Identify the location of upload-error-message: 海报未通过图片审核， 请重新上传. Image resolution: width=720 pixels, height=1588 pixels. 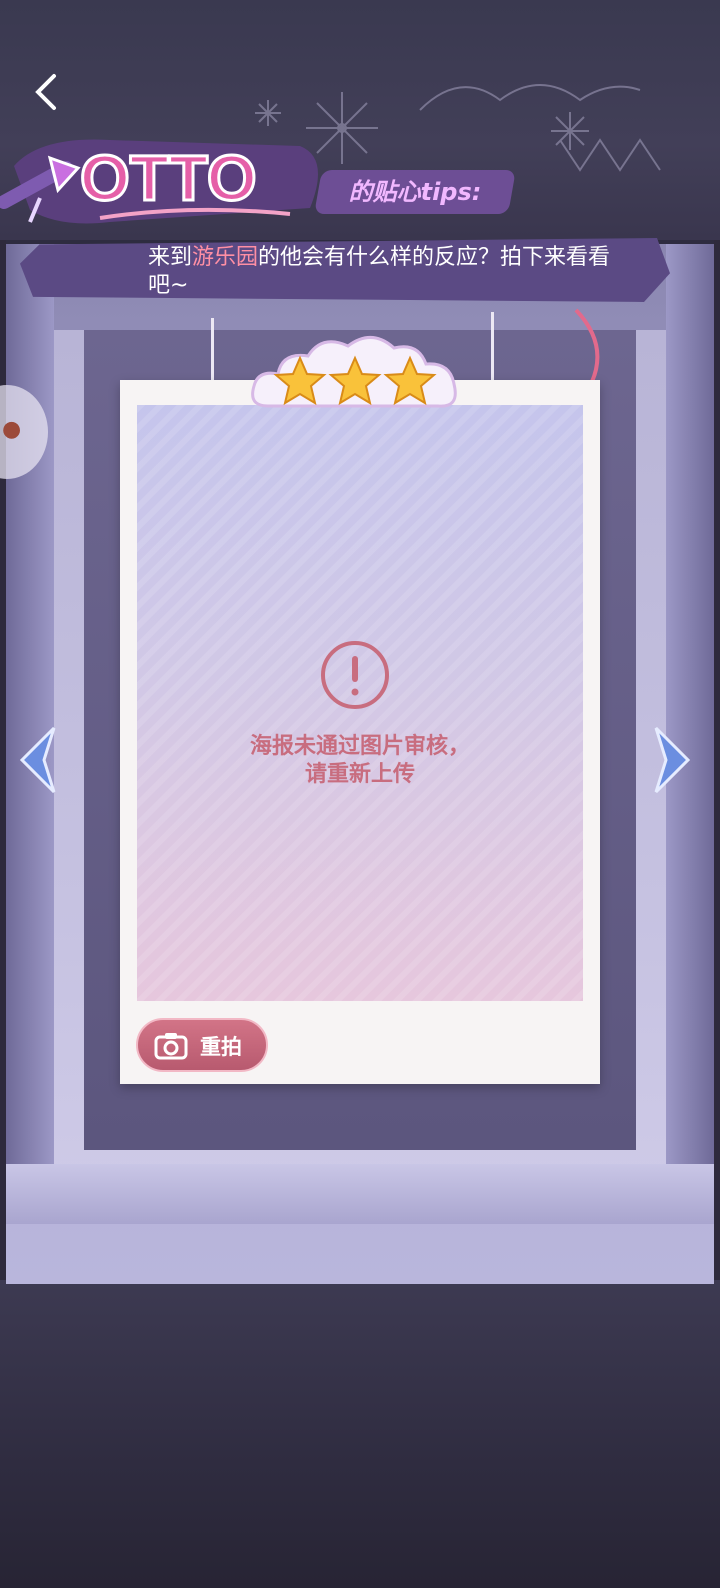
(359, 760).